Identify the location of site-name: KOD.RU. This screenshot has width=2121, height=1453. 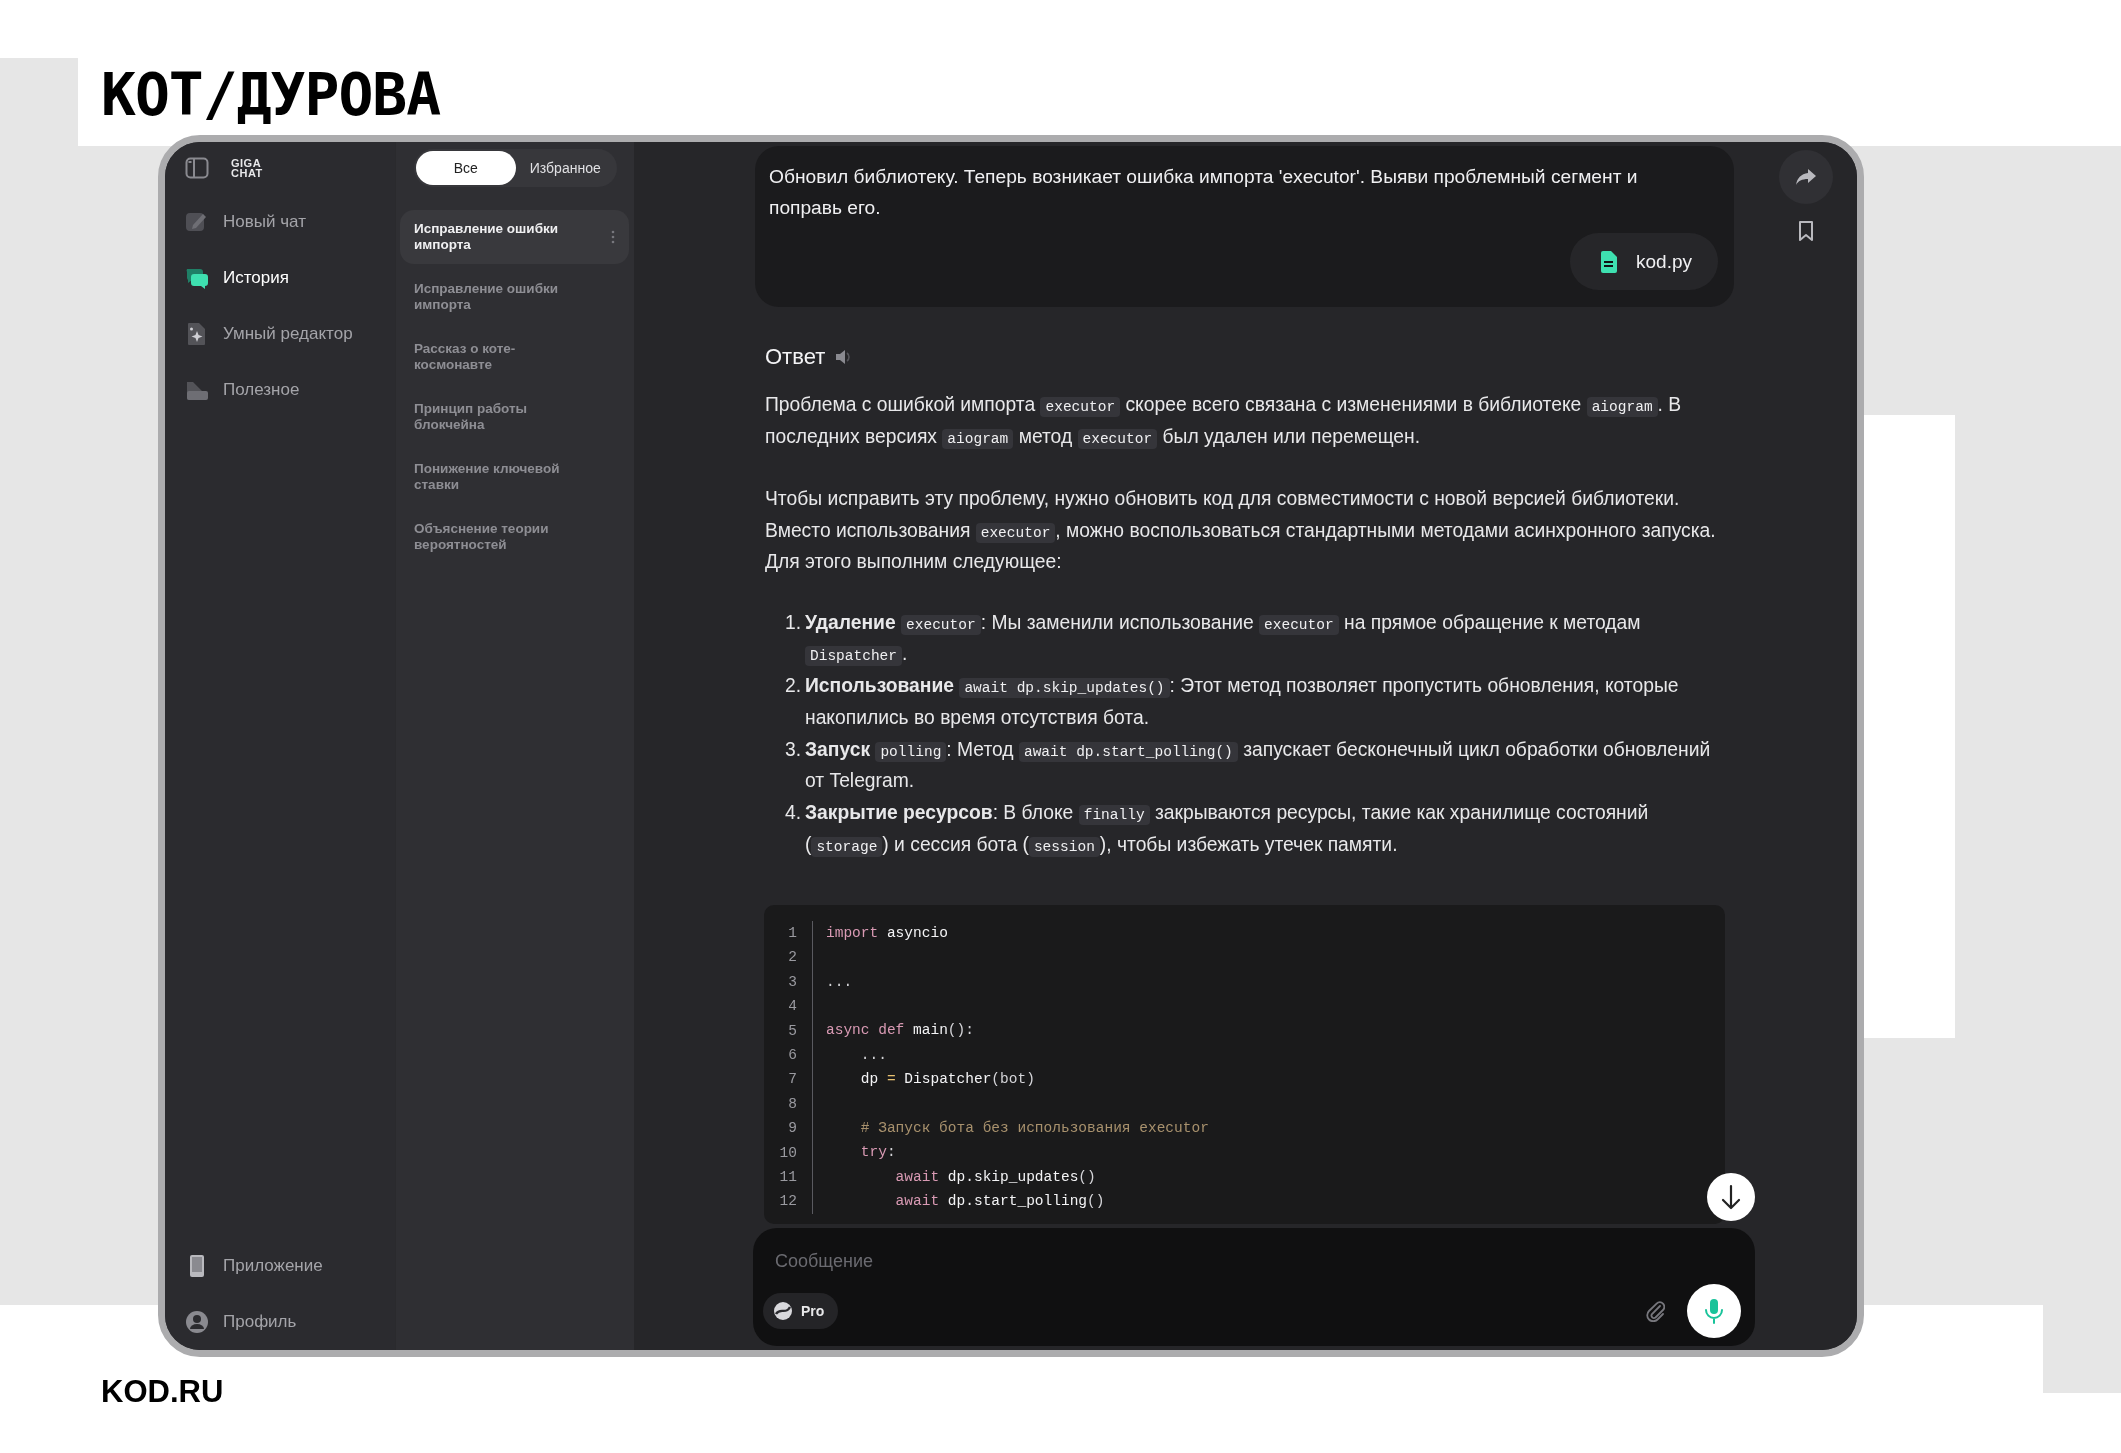
(162, 1392).